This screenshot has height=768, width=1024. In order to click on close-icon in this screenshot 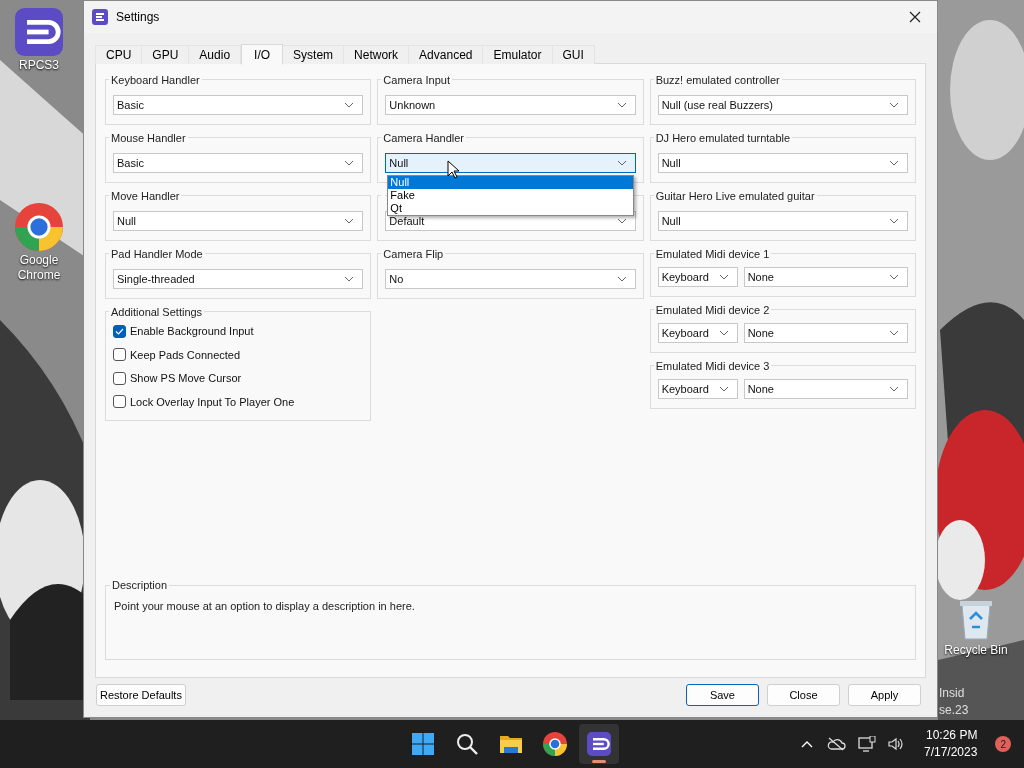, I will do `click(915, 17)`.